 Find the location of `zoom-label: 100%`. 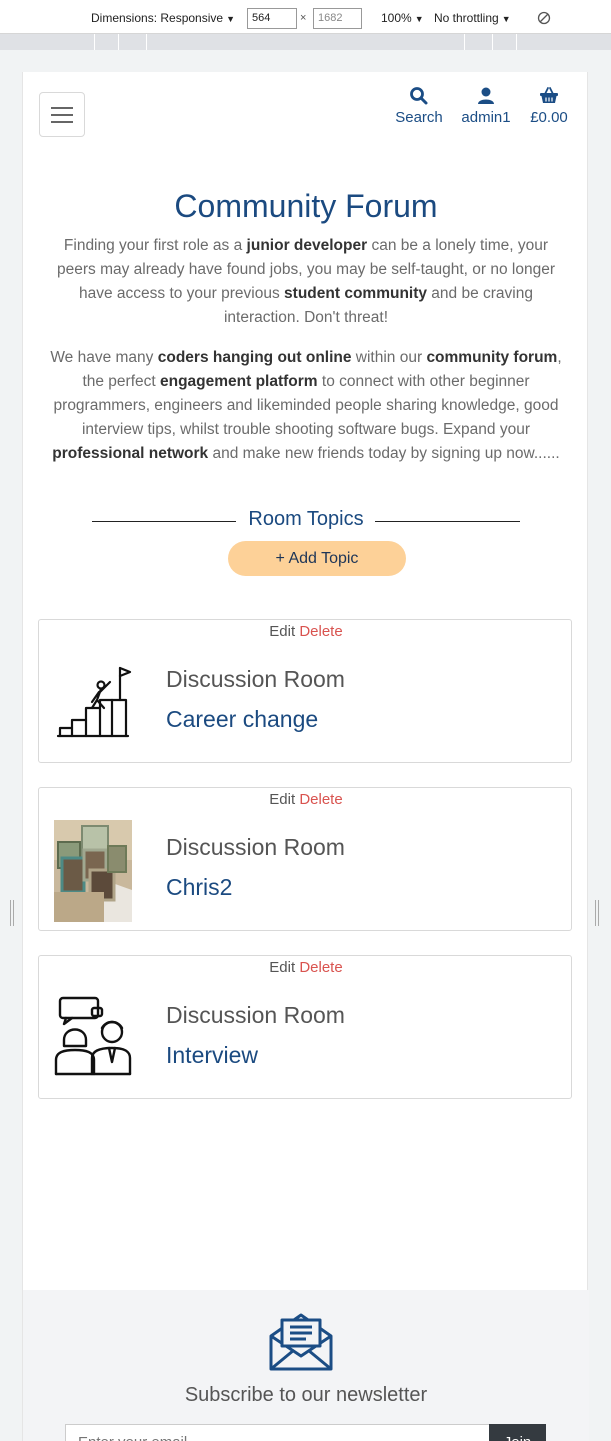

zoom-label: 100% is located at coordinates (396, 18).